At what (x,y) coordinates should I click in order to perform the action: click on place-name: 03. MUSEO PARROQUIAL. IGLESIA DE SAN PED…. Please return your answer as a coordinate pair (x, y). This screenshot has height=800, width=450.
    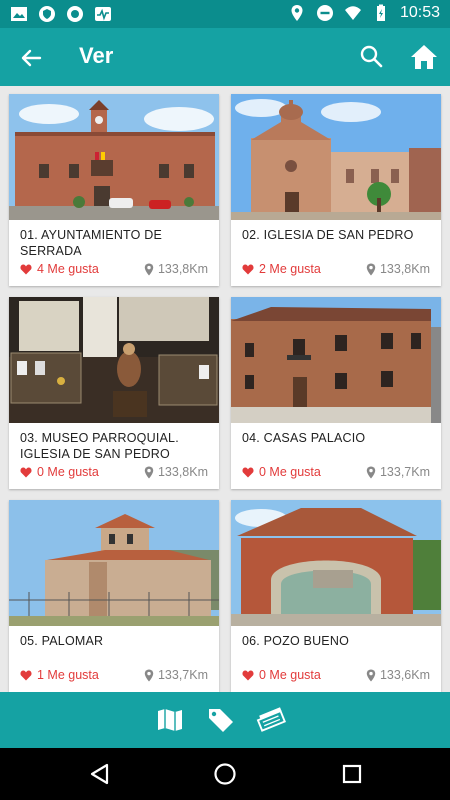
    Looking at the image, I should click on (99, 446).